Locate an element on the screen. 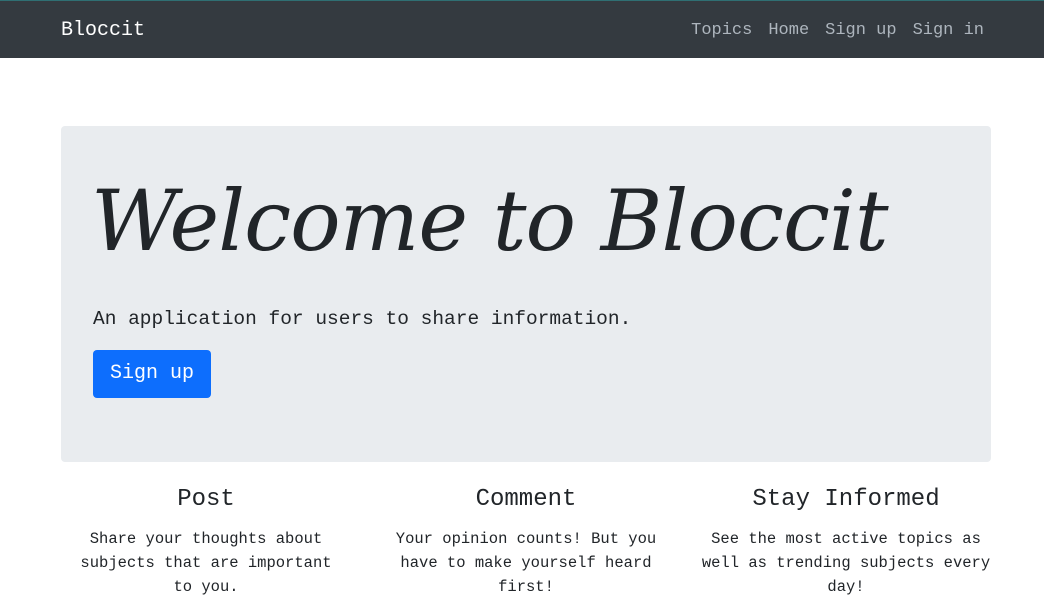 The image size is (1044, 612). brand-link: Bloccit is located at coordinates (103, 31).